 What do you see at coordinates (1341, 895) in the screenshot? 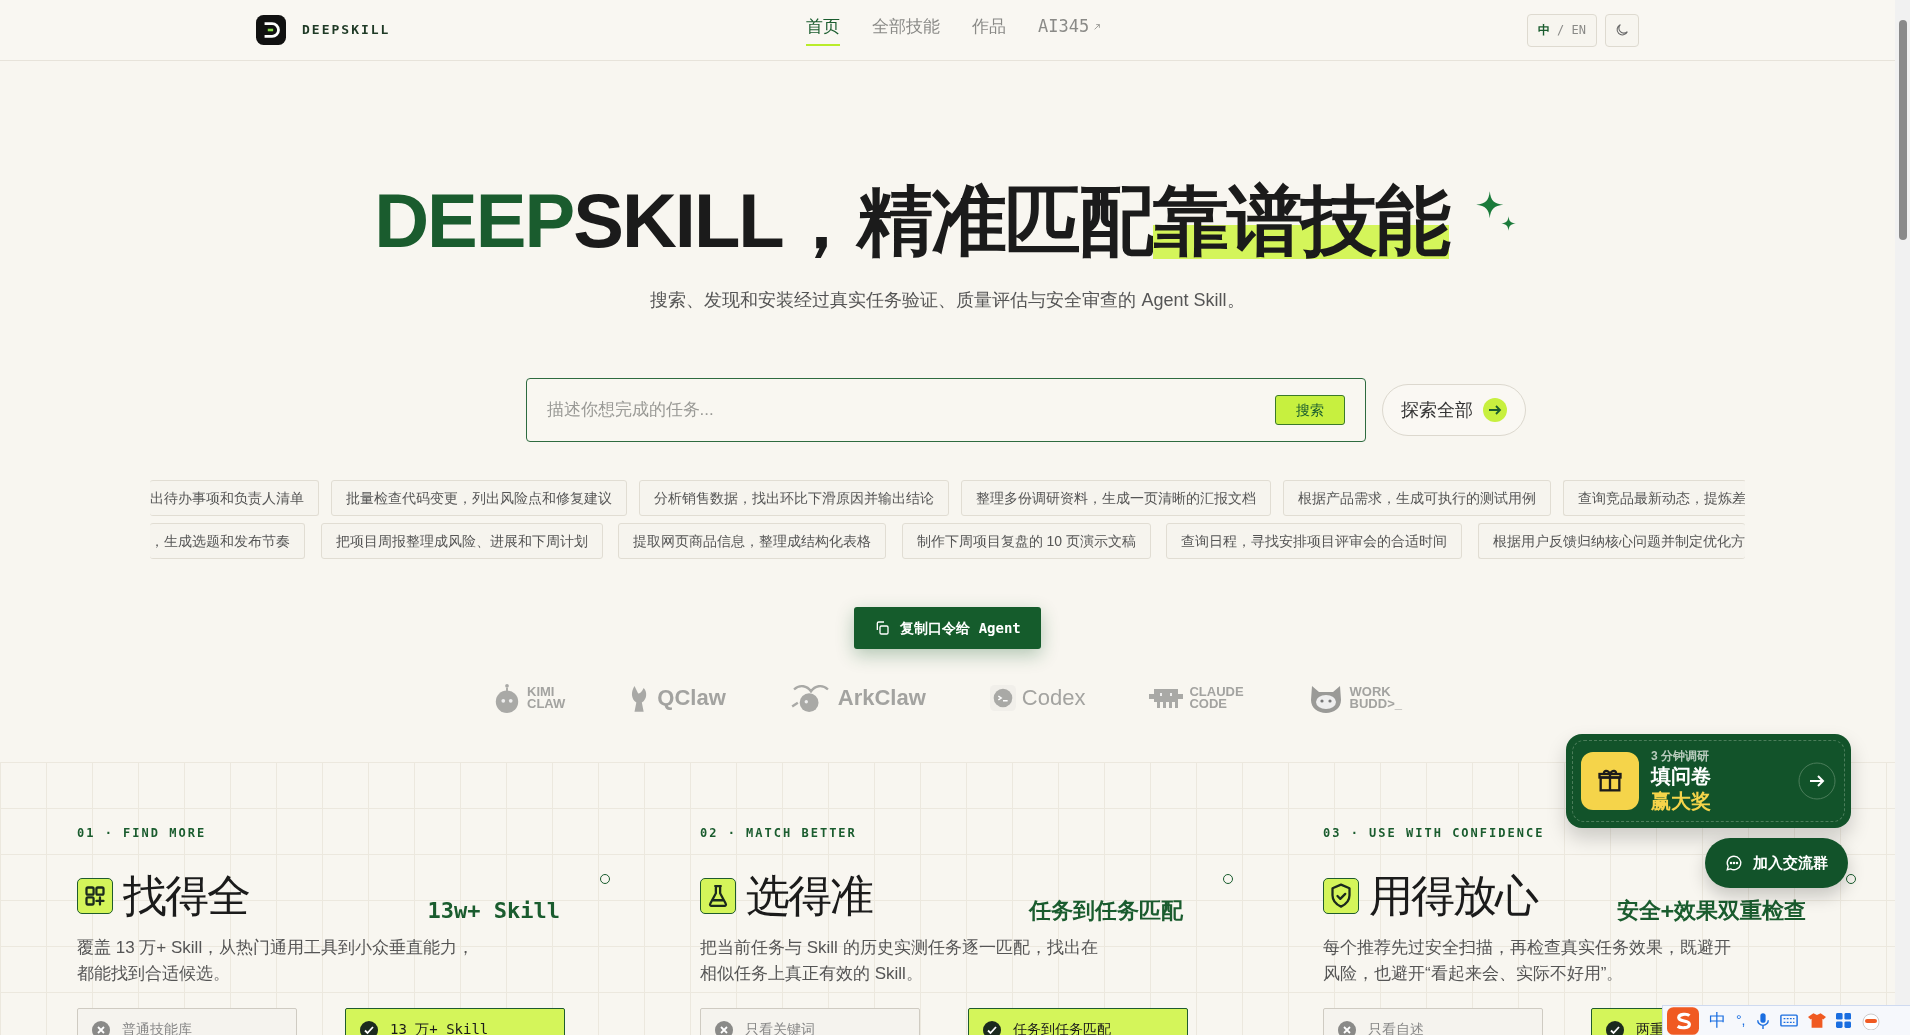
I see `shield-check-icon` at bounding box center [1341, 895].